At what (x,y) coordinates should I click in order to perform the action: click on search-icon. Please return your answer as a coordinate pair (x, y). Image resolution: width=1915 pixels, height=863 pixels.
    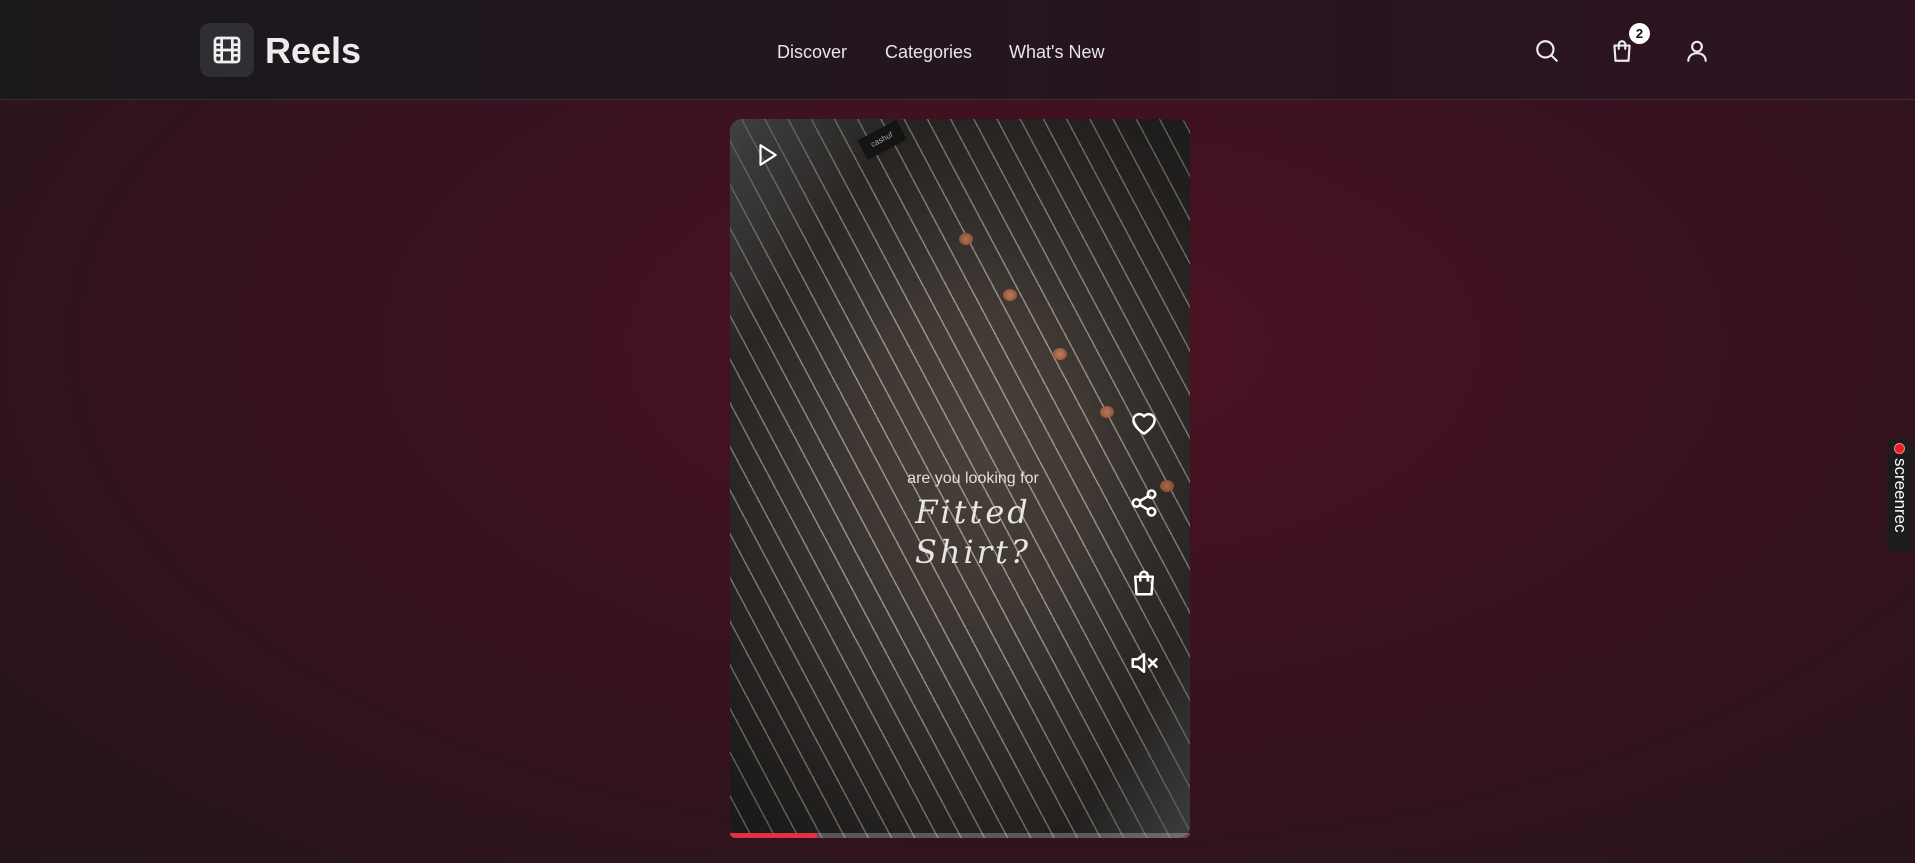
    Looking at the image, I should click on (1547, 51).